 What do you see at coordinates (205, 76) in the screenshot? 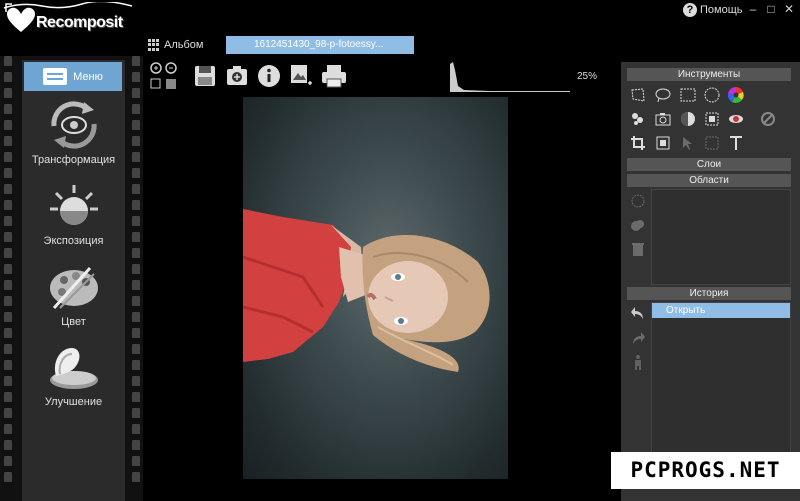
I see `save-icon` at bounding box center [205, 76].